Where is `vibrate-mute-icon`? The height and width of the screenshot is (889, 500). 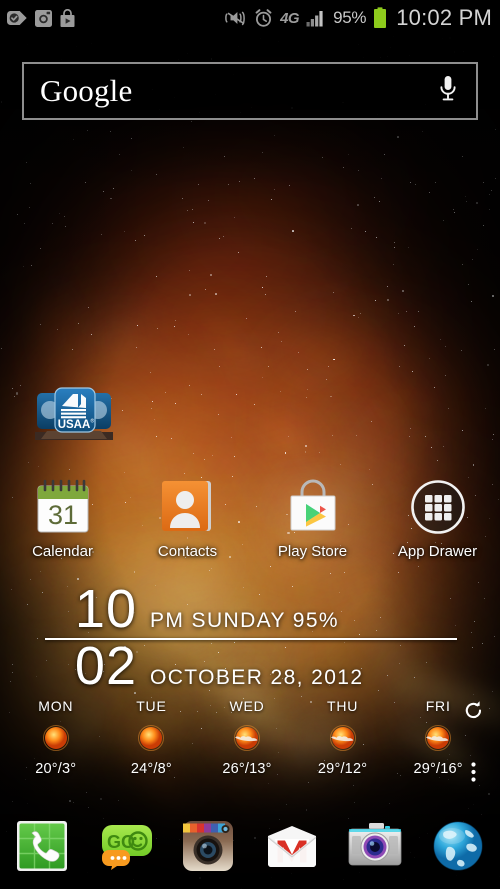 vibrate-mute-icon is located at coordinates (235, 18).